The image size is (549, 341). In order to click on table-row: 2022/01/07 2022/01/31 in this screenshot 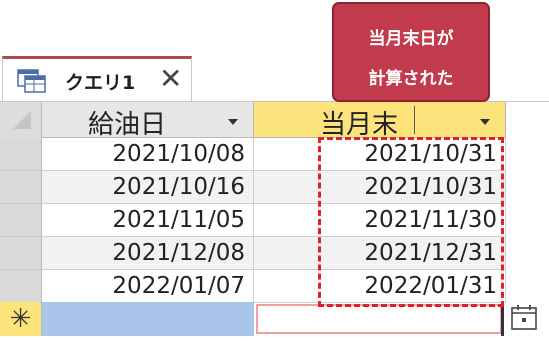, I will do `click(253, 286)`.